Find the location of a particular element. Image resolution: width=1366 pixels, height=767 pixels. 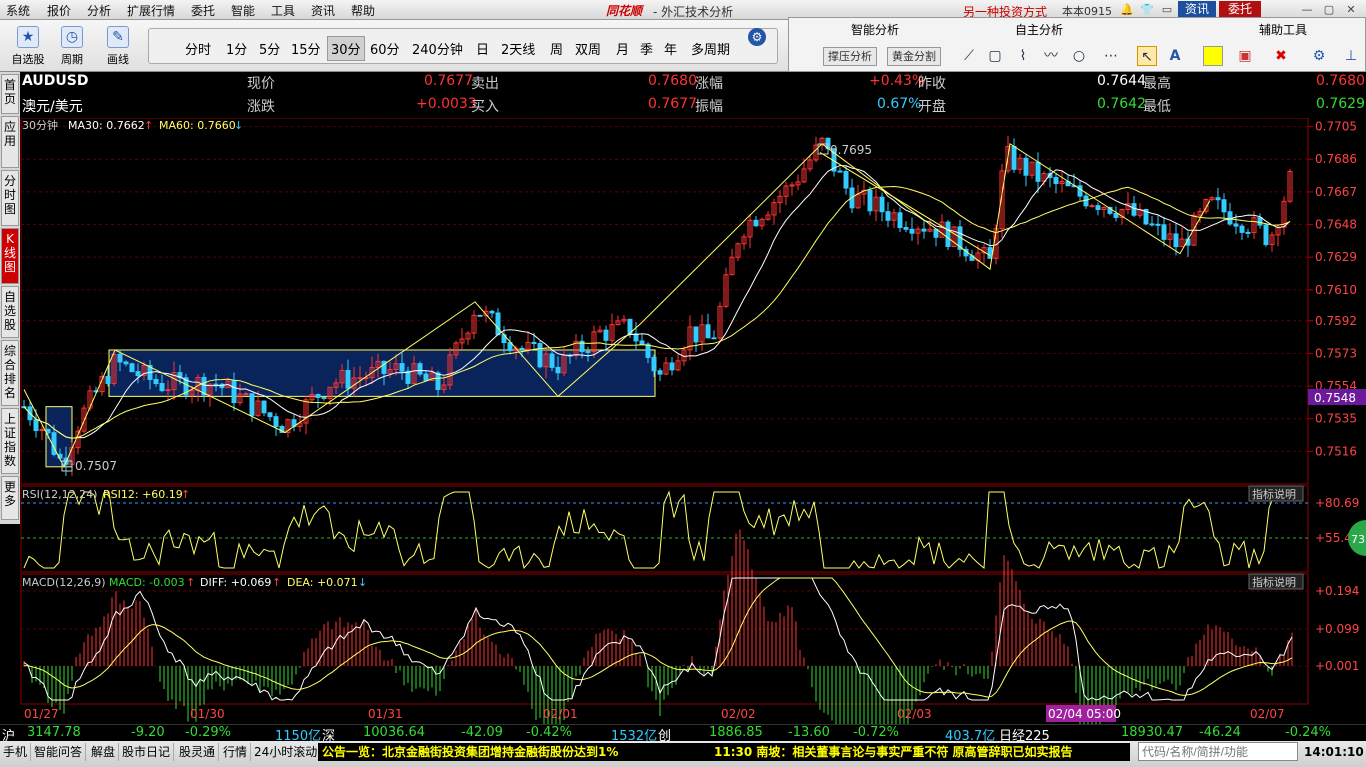

trade-button: 委托 is located at coordinates (1240, 9).